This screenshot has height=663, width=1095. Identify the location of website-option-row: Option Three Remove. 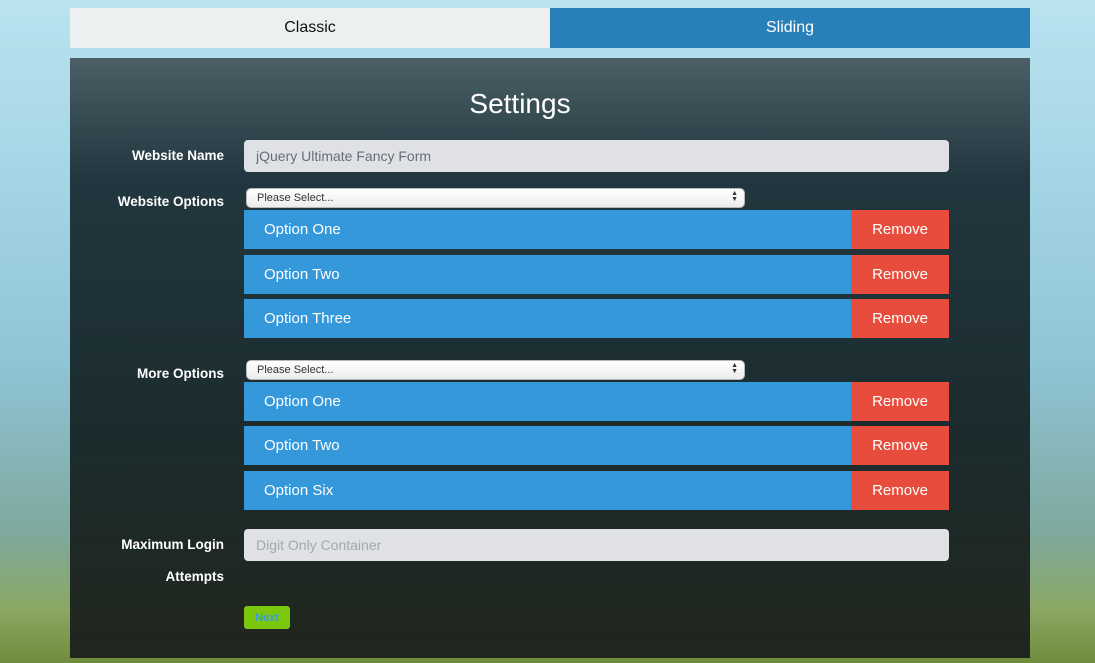
(596, 318).